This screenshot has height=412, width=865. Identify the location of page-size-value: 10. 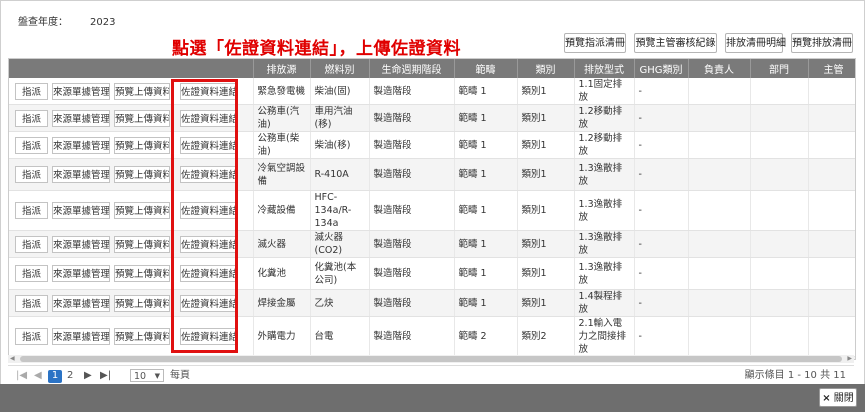
(140, 376).